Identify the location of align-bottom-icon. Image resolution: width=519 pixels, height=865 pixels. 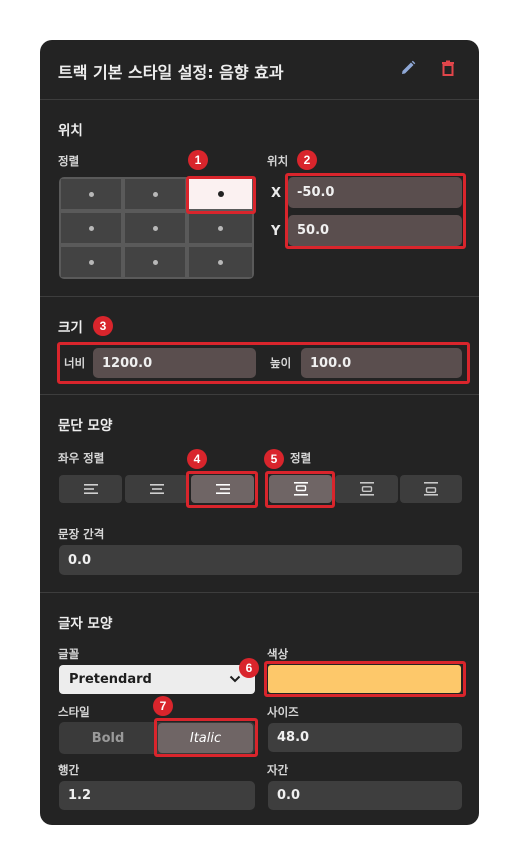
(431, 489).